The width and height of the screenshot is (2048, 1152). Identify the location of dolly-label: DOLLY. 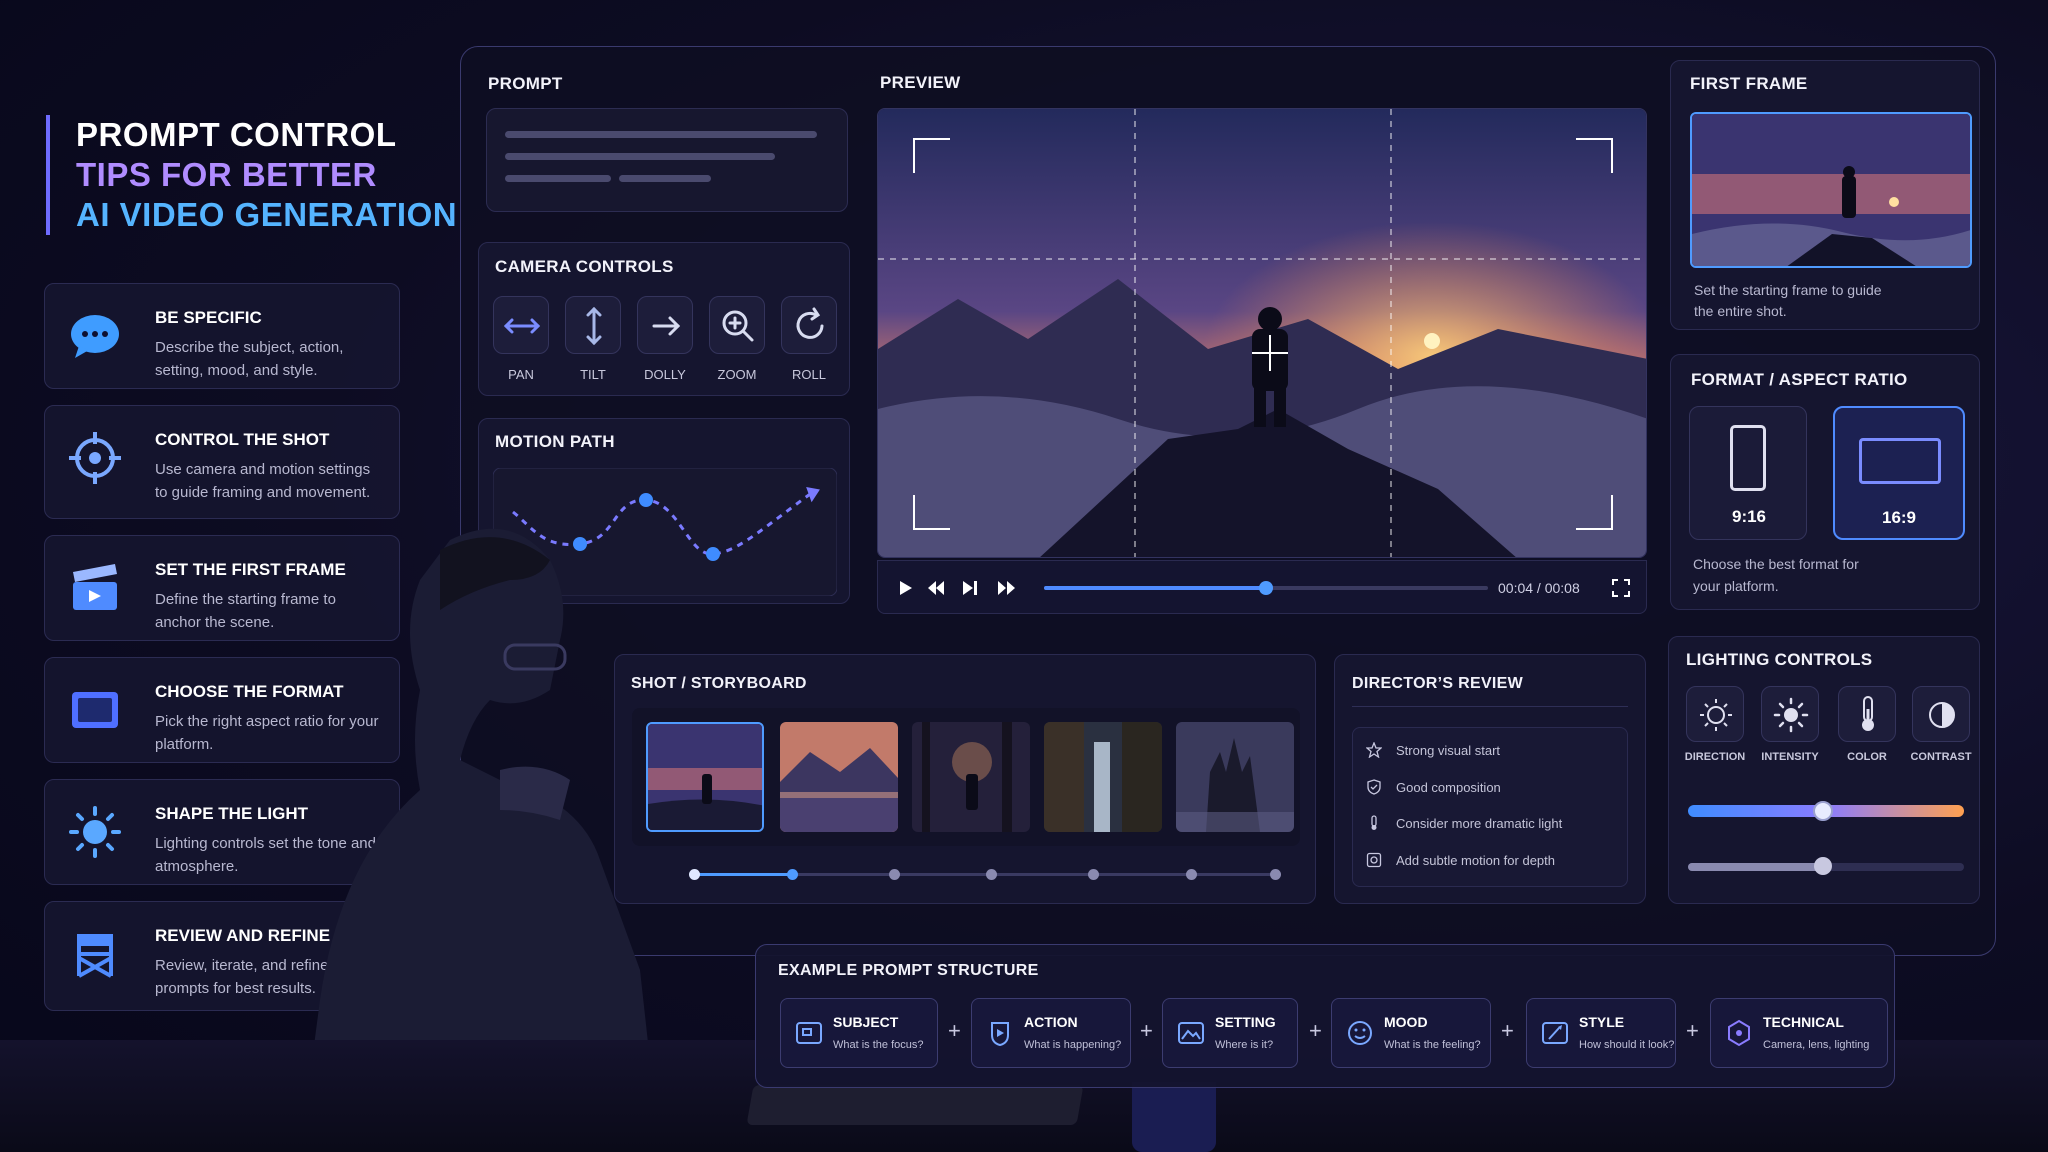
(665, 374).